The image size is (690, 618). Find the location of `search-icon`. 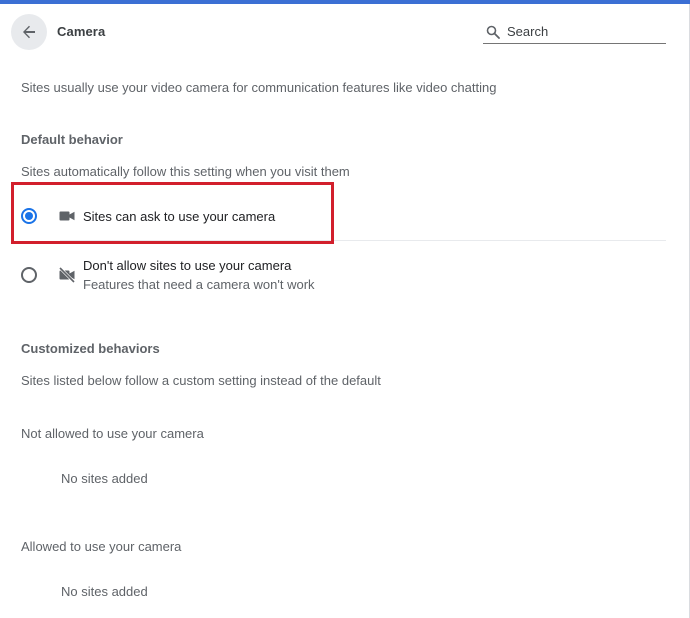

search-icon is located at coordinates (493, 32).